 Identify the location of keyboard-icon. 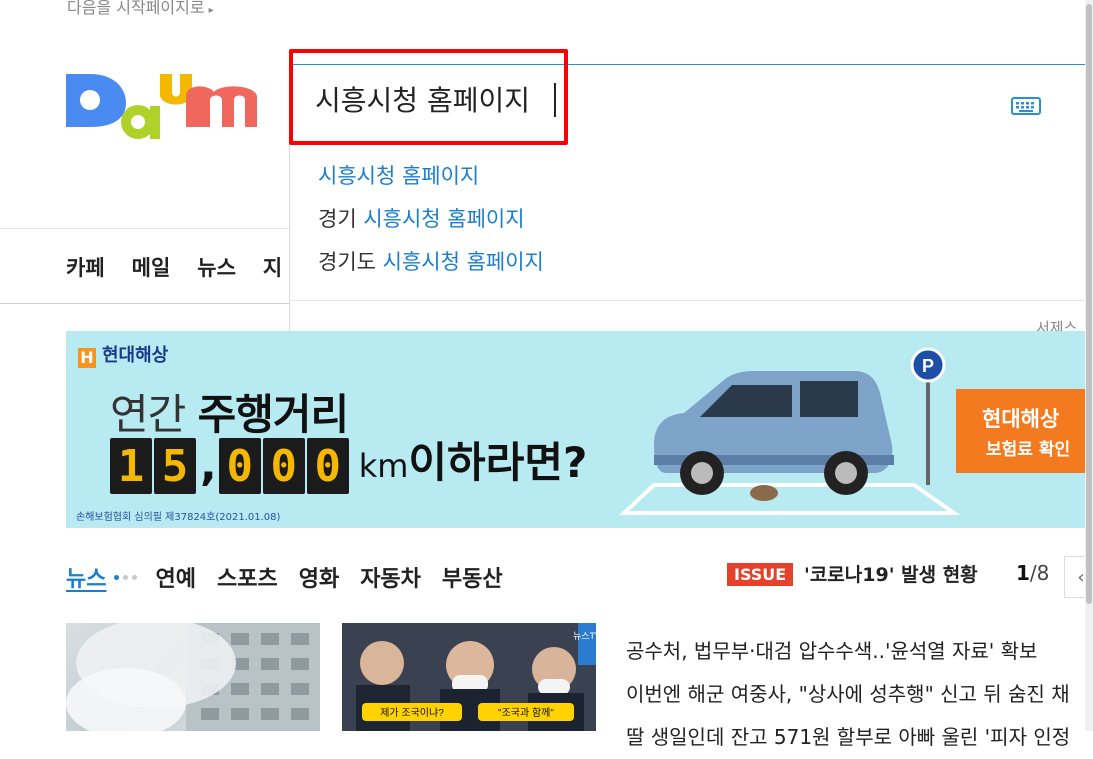
(1026, 108).